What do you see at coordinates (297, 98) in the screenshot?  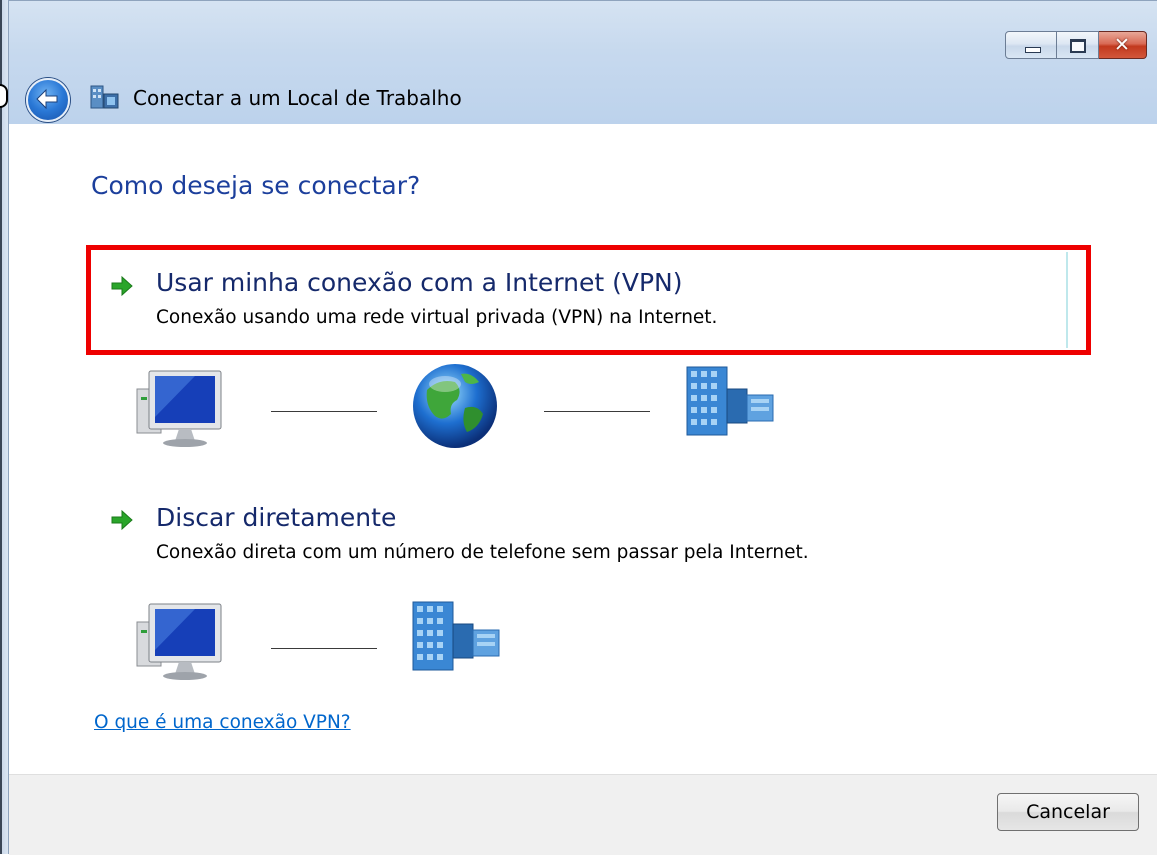 I see `window-title: Conectar a um Local de Trabalho` at bounding box center [297, 98].